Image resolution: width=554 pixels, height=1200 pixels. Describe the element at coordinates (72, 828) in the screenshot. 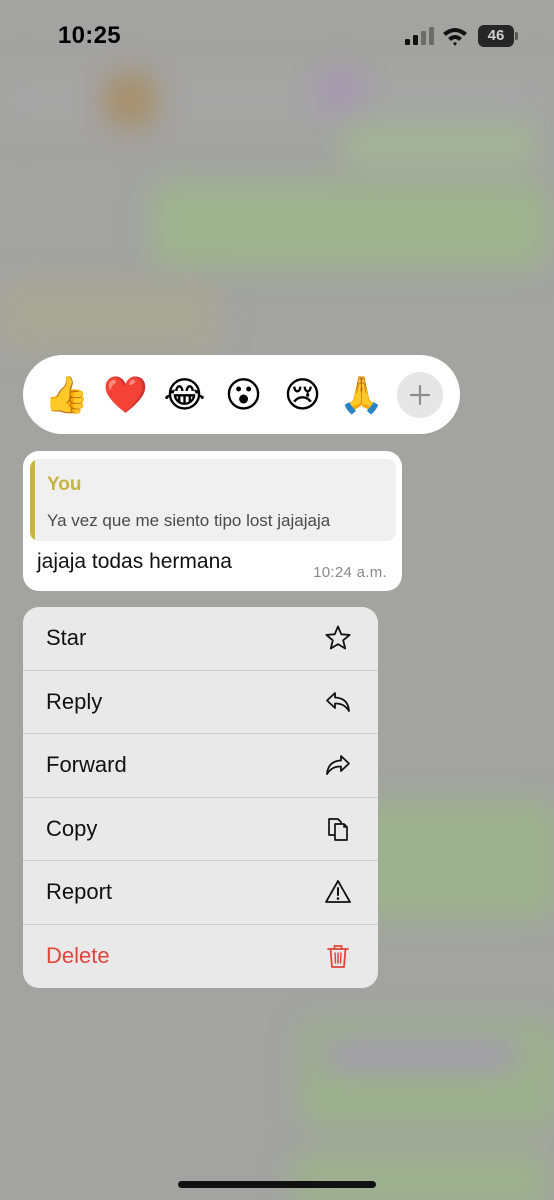

I see `menu-item-label: Copy` at that location.